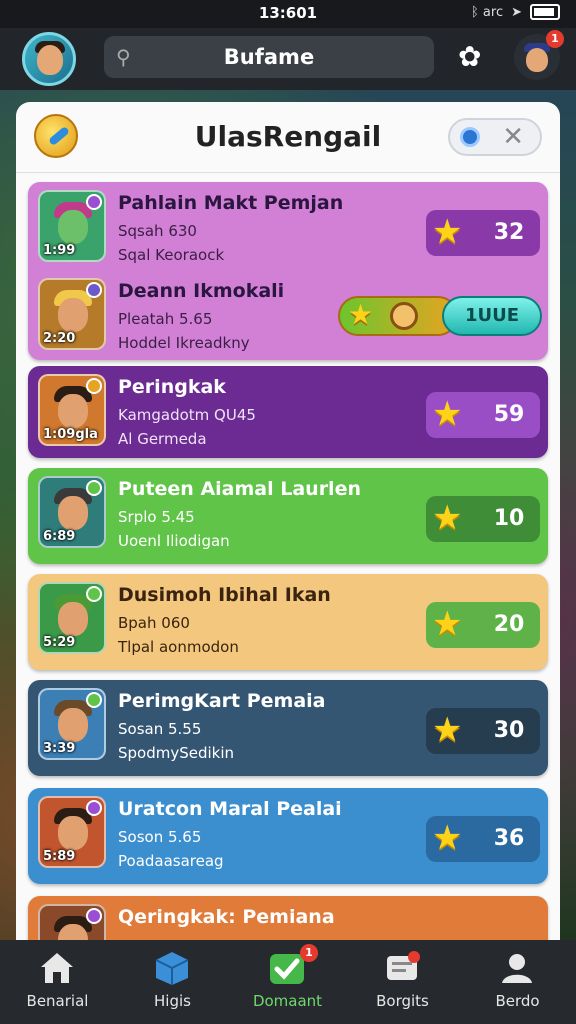 The width and height of the screenshot is (576, 1024). I want to click on avatar-score: 6:89, so click(59, 536).